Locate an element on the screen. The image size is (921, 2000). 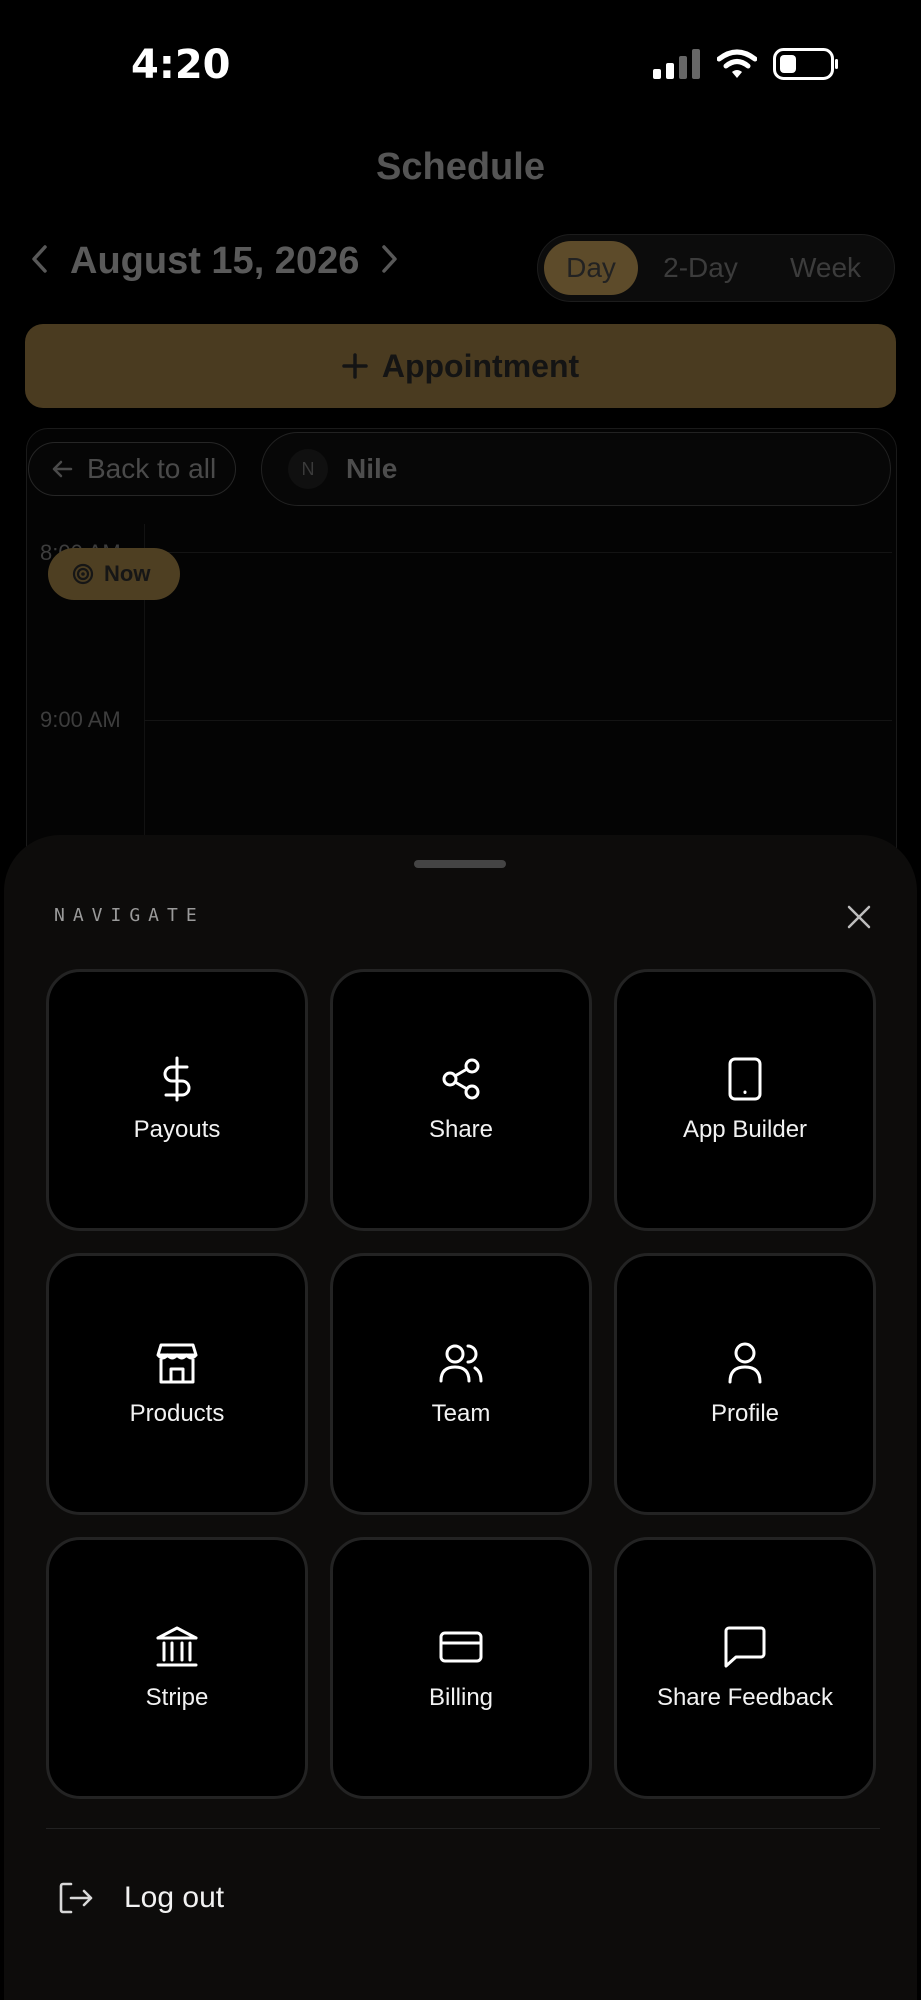
next-day-button is located at coordinates (390, 262).